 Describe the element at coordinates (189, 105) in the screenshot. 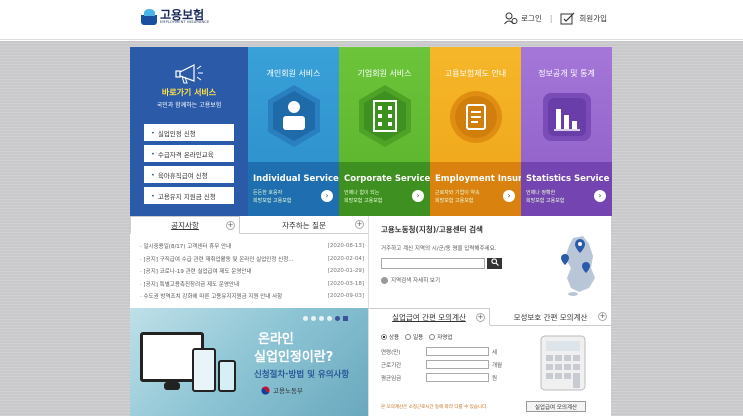

I see `quick-subtitle: 국민과 함께하는 고용보험` at that location.